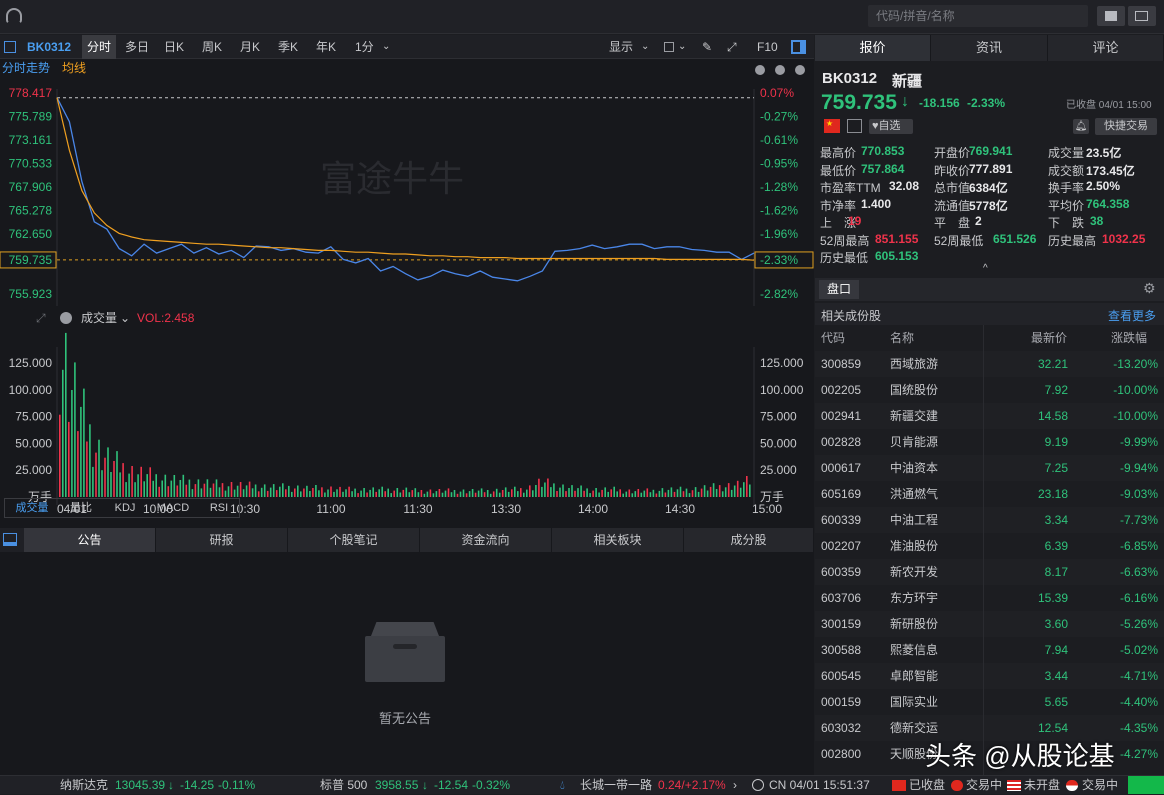  Describe the element at coordinates (1081, 126) in the screenshot. I see `bell-icon: 🔔︎` at that location.